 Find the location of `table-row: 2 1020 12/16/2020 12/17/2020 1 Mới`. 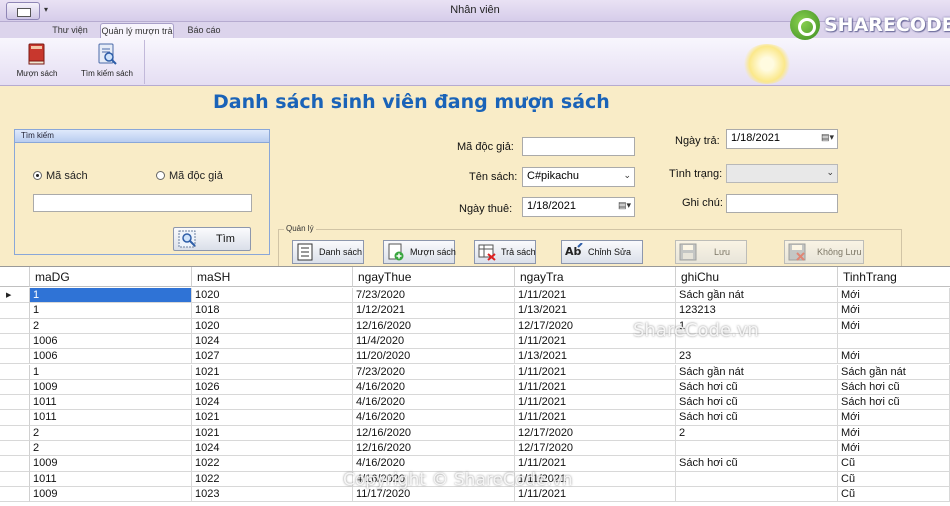

table-row: 2 1020 12/16/2020 12/17/2020 1 Mới is located at coordinates (475, 326).